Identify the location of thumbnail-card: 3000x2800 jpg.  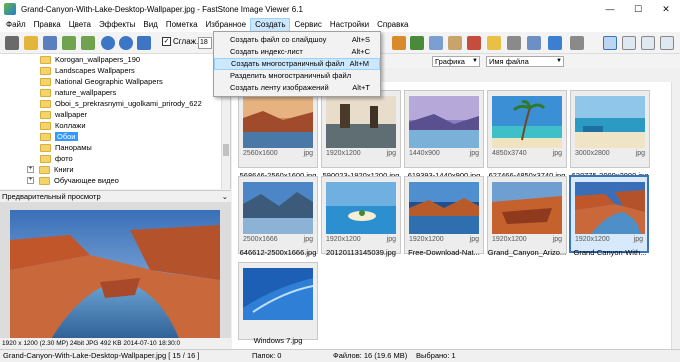
(610, 129).